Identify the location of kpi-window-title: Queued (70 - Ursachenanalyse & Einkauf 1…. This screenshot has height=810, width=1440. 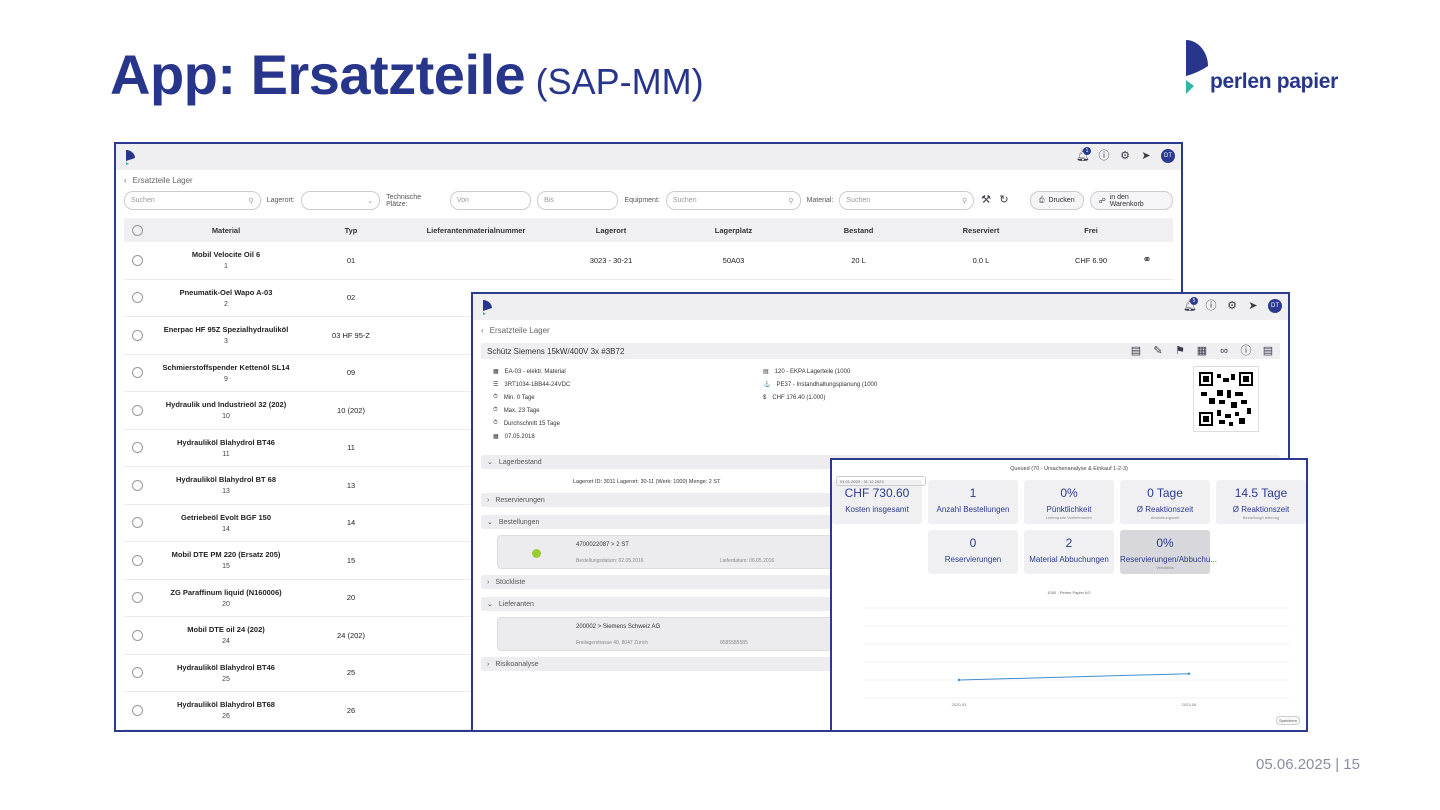
(1069, 469).